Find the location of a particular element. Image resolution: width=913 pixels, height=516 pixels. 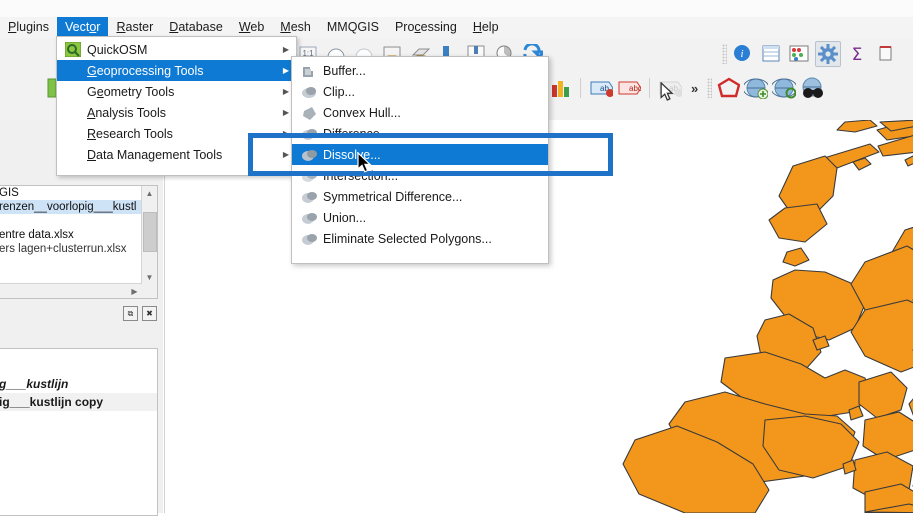

menu-item-geoprocessing-tools: Geoprocessing Tools ▶ is located at coordinates (176, 70).